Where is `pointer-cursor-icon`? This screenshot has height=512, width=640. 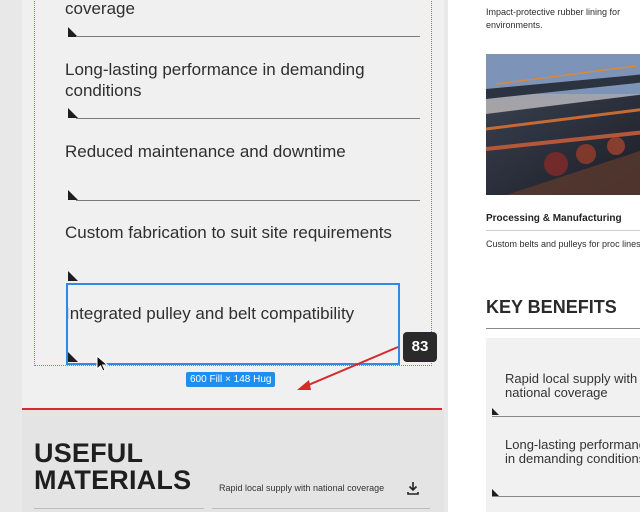 pointer-cursor-icon is located at coordinates (102, 363).